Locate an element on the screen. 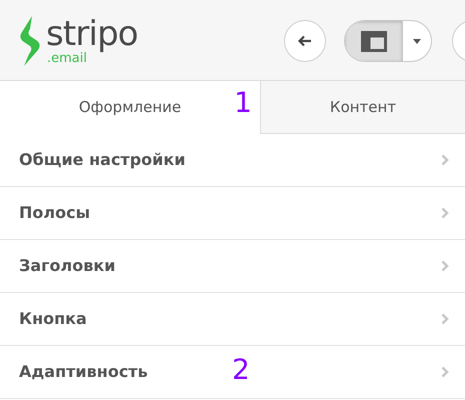 Image resolution: width=465 pixels, height=400 pixels. layout-button is located at coordinates (374, 41).